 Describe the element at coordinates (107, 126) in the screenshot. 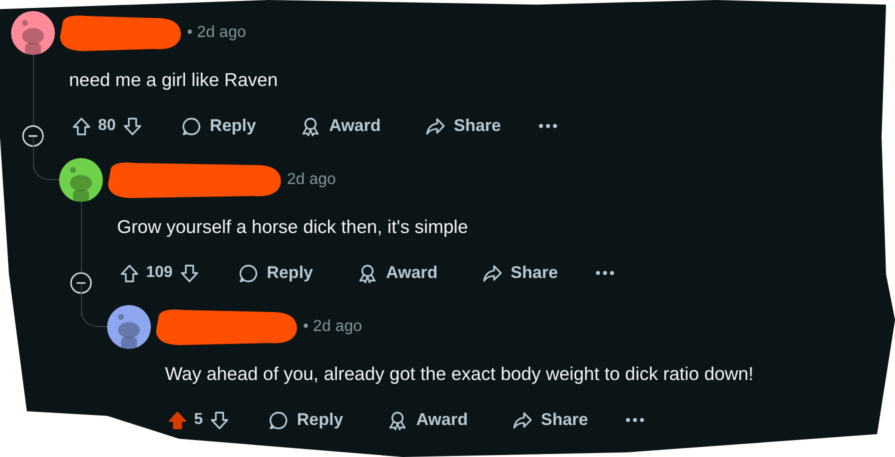

I see `vote-count: 80` at that location.